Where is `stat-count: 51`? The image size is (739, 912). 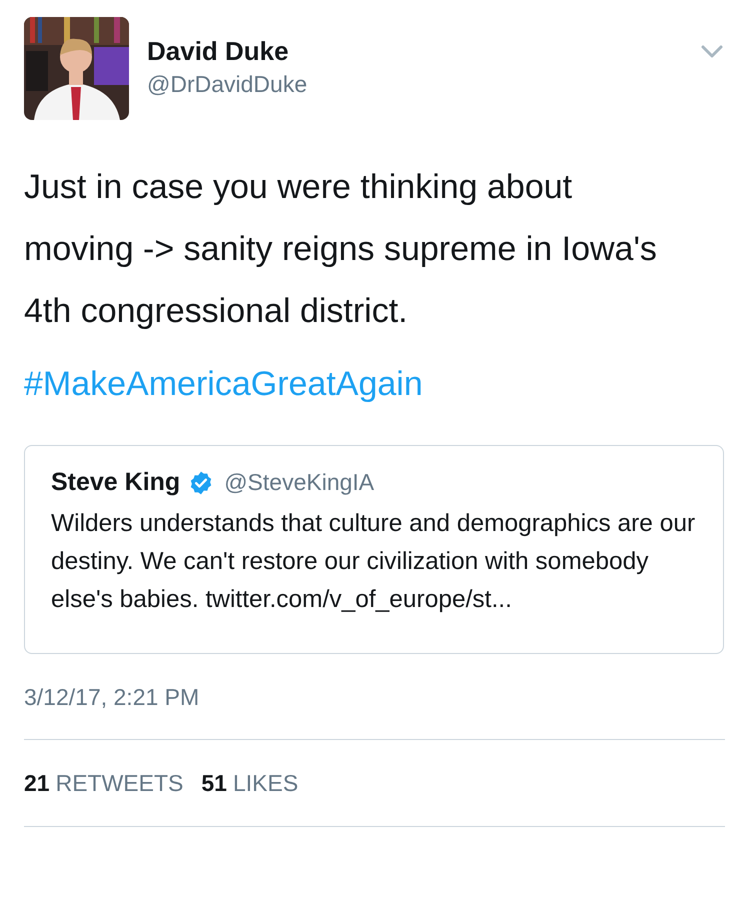 stat-count: 51 is located at coordinates (214, 783).